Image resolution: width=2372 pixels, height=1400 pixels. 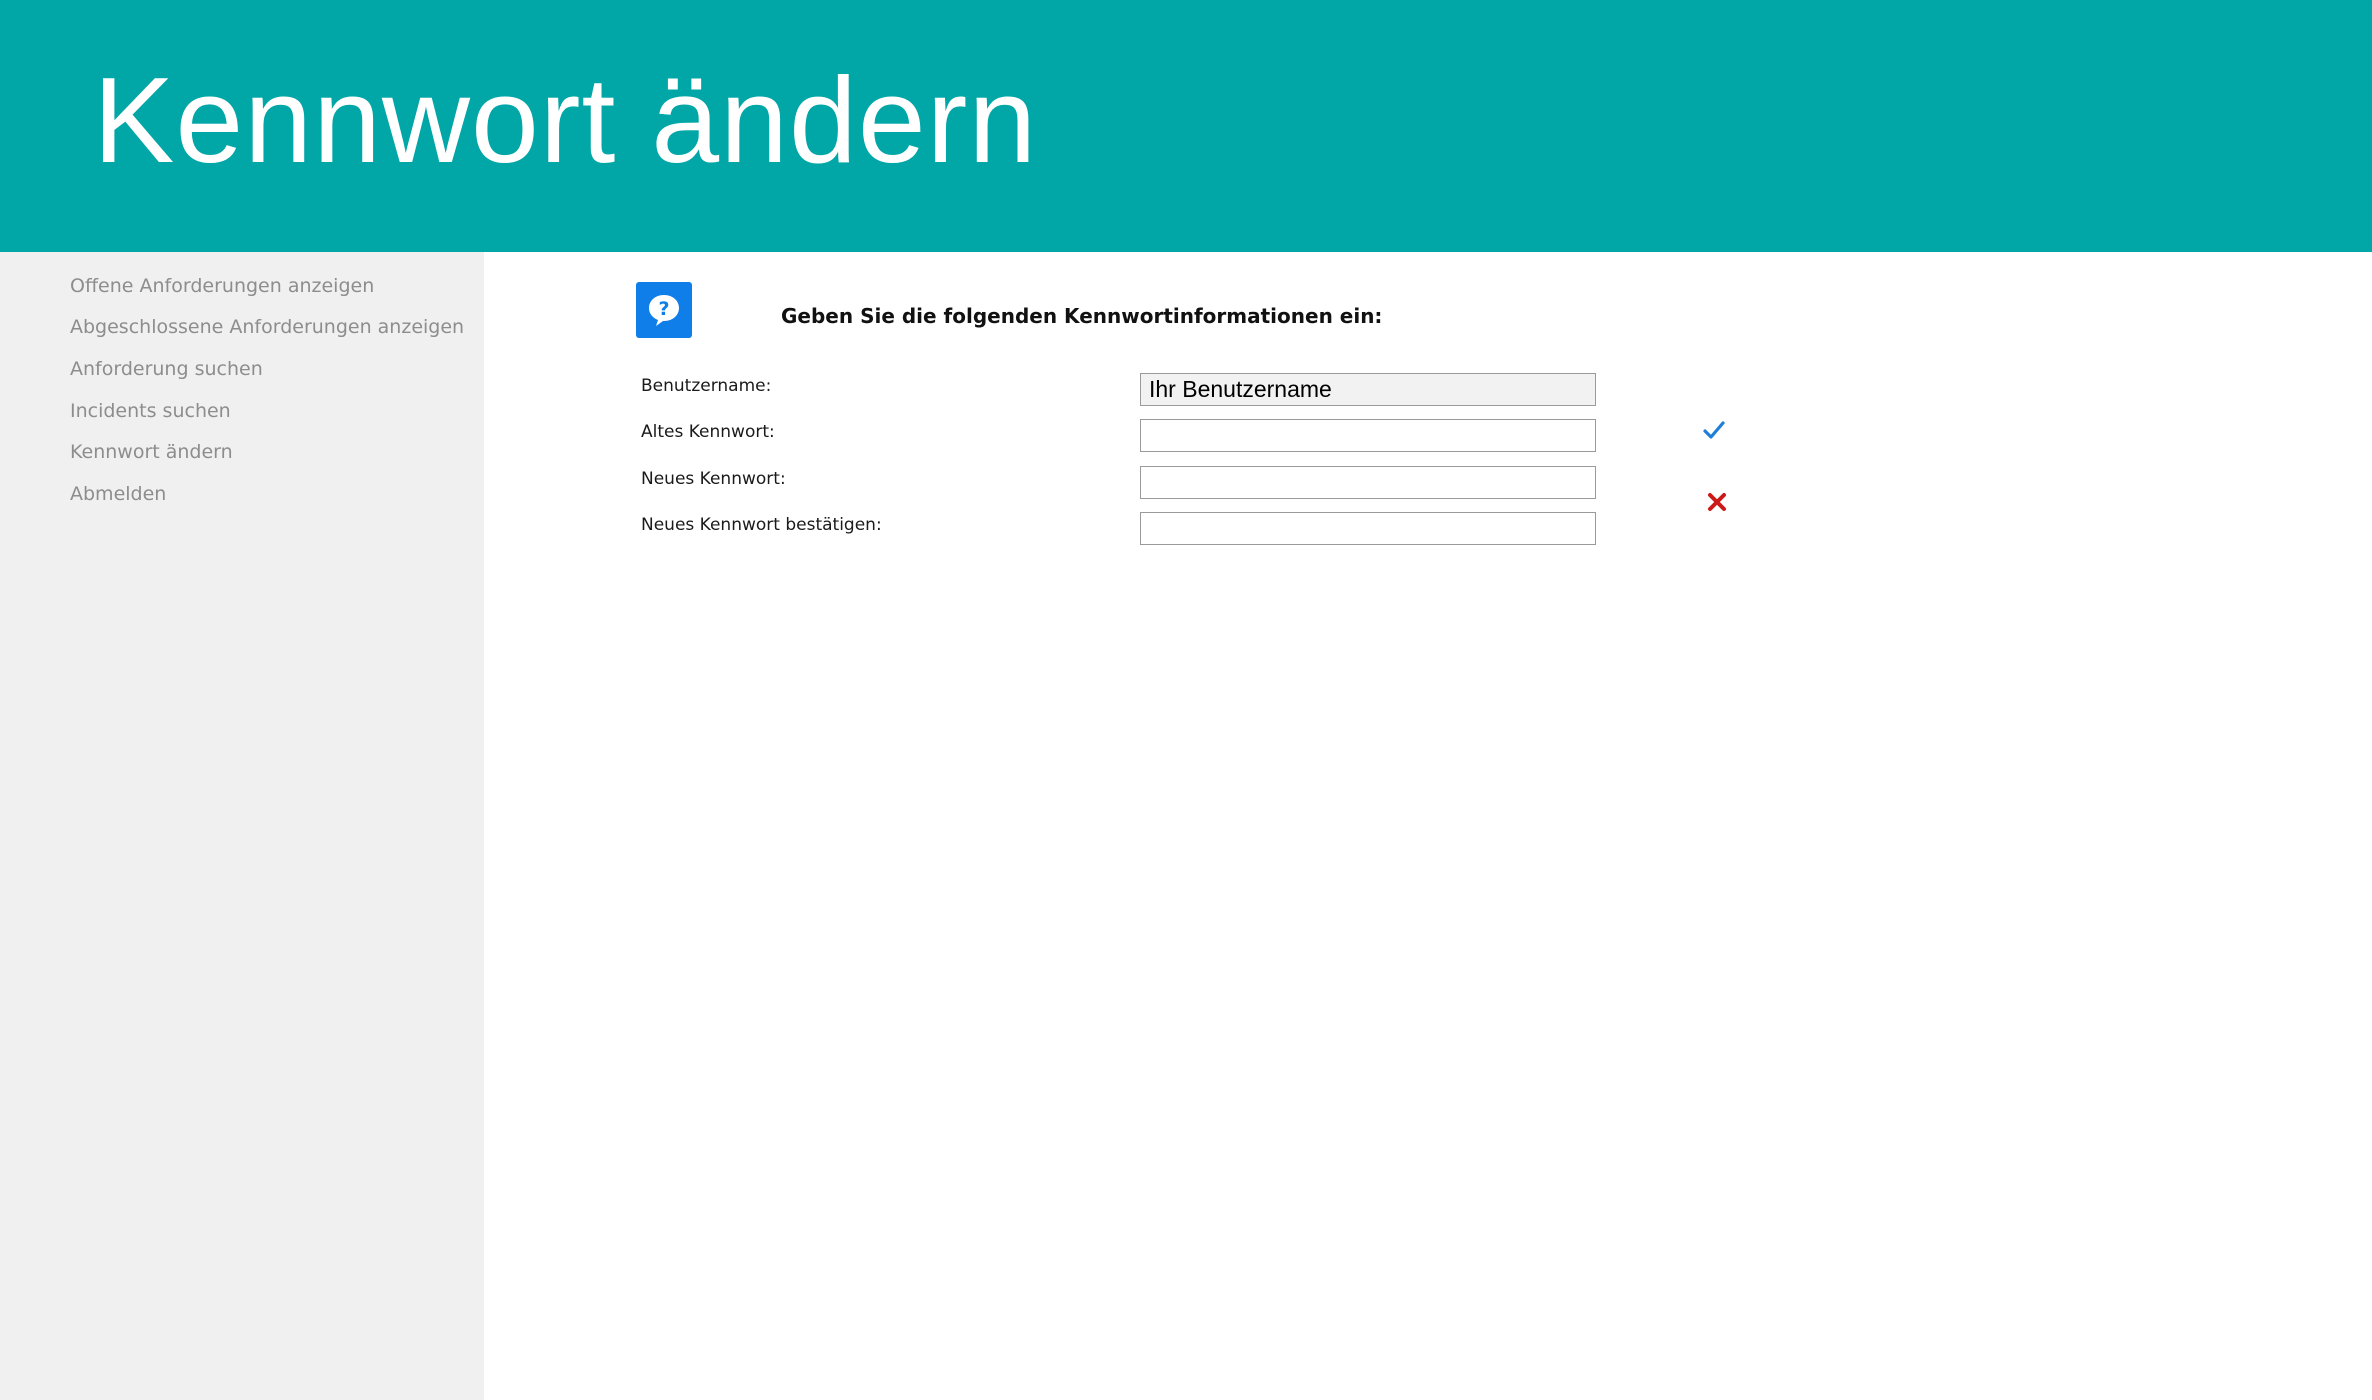 What do you see at coordinates (708, 432) in the screenshot?
I see `old-password-label: Altes Kennwort:` at bounding box center [708, 432].